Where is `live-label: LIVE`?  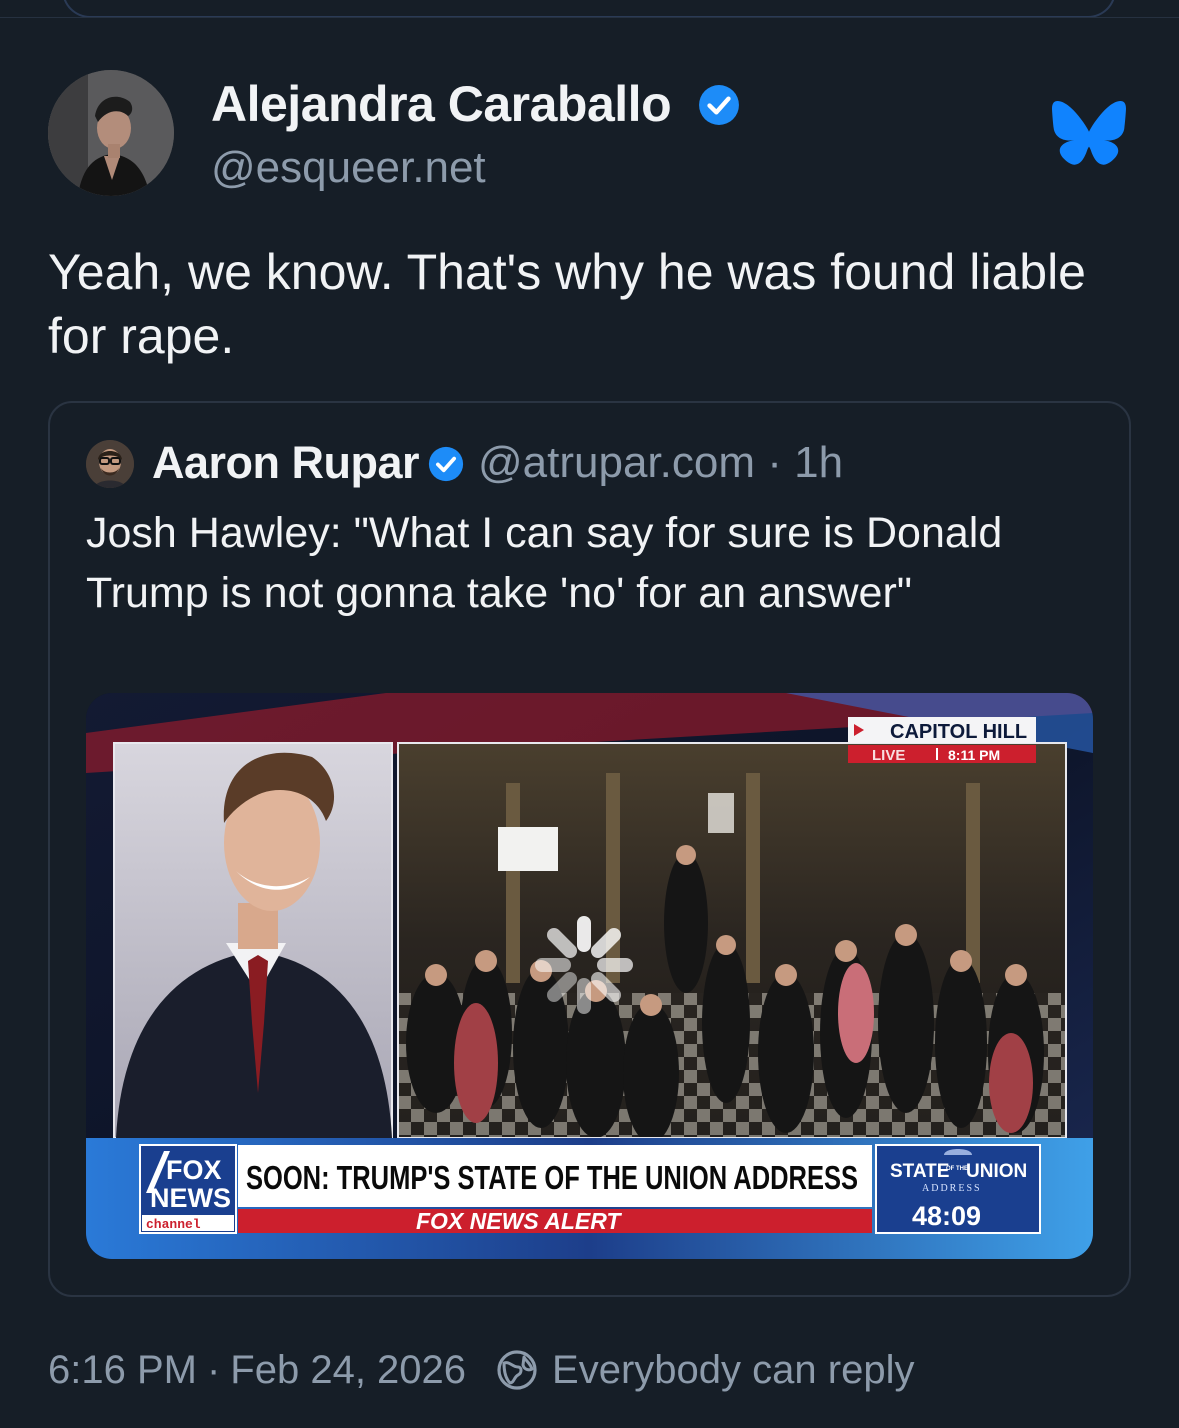 live-label: LIVE is located at coordinates (888, 755).